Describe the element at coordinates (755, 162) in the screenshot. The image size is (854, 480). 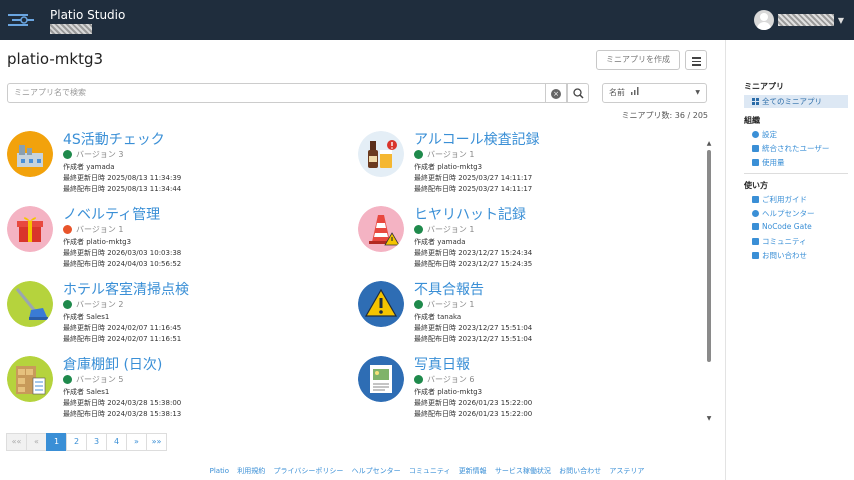
I see `chart-icon` at that location.